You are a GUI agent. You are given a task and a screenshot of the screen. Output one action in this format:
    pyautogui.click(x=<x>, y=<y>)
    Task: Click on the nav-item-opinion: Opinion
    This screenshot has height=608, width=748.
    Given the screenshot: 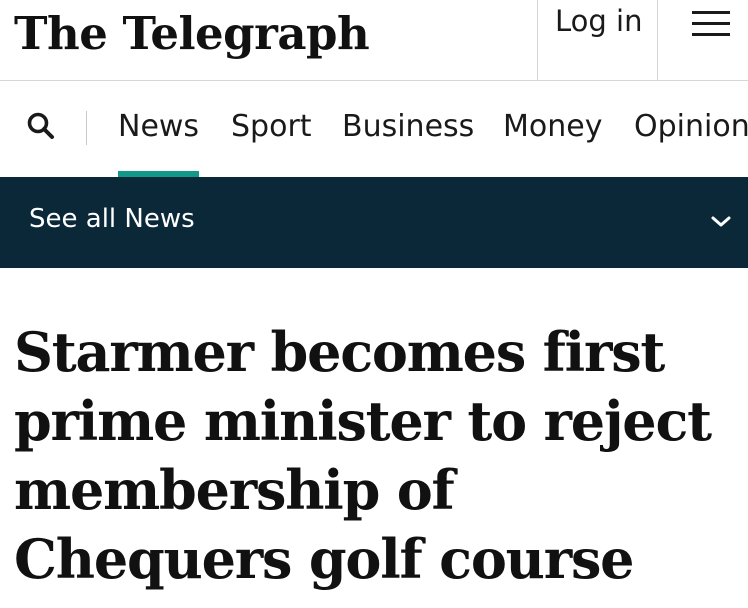 What is the action you would take?
    pyautogui.click(x=691, y=126)
    